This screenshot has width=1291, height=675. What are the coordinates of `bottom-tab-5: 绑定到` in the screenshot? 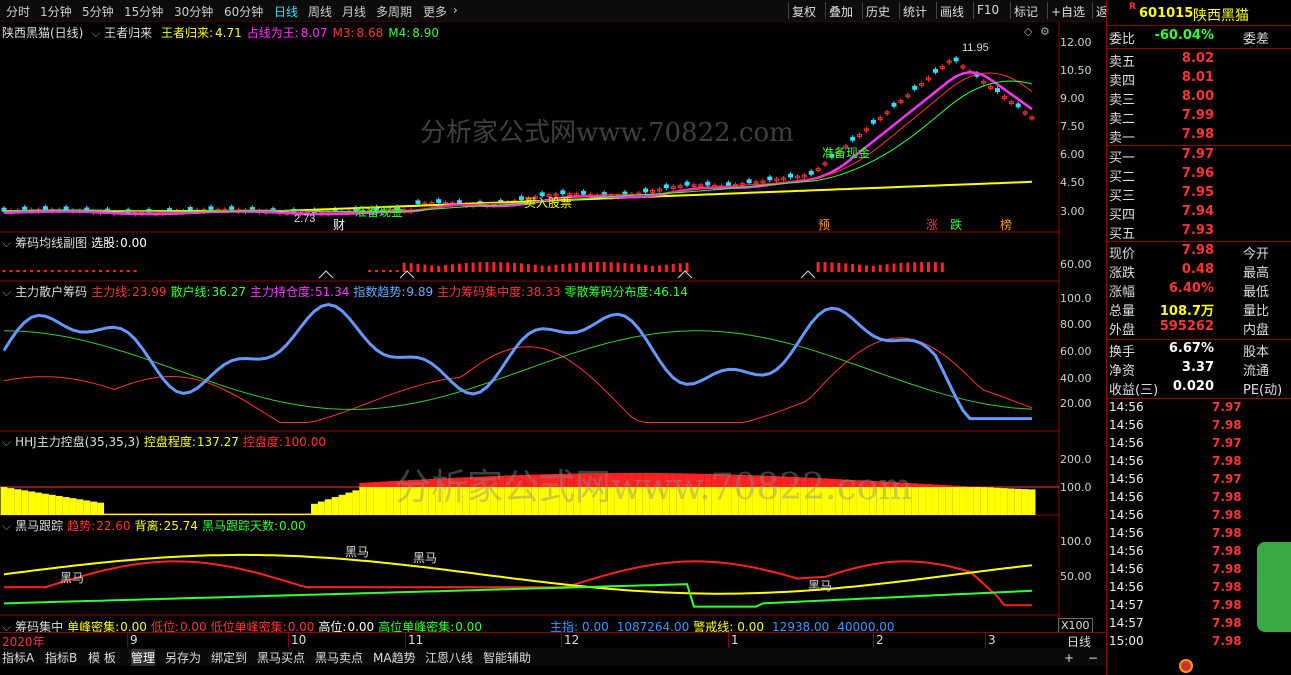 It's located at (229, 657).